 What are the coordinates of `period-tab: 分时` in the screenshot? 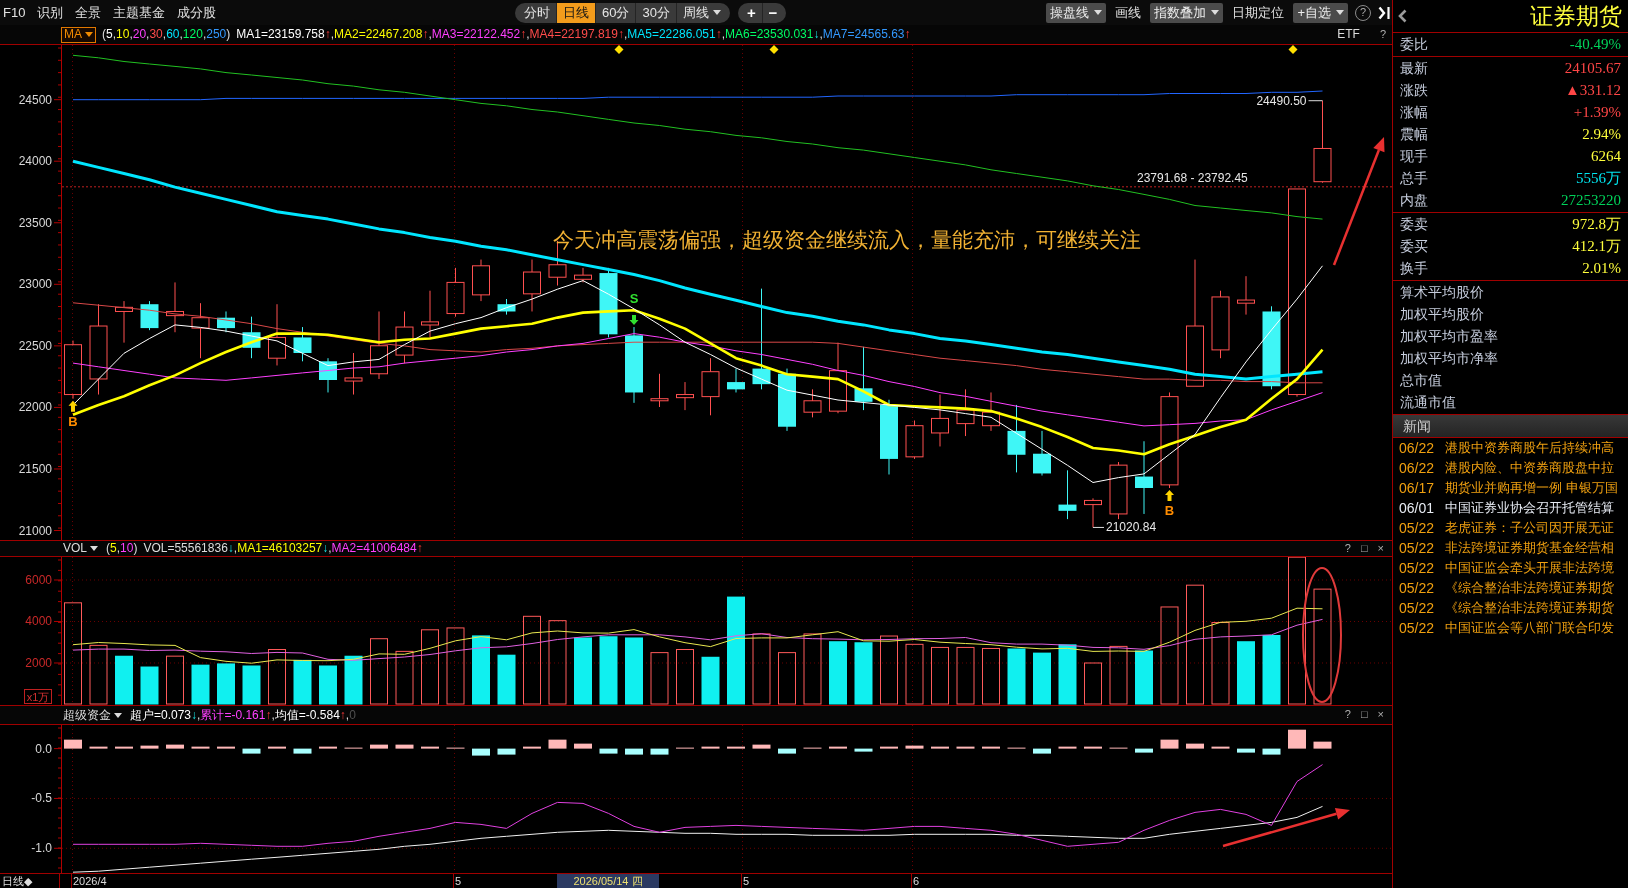 It's located at (535, 12).